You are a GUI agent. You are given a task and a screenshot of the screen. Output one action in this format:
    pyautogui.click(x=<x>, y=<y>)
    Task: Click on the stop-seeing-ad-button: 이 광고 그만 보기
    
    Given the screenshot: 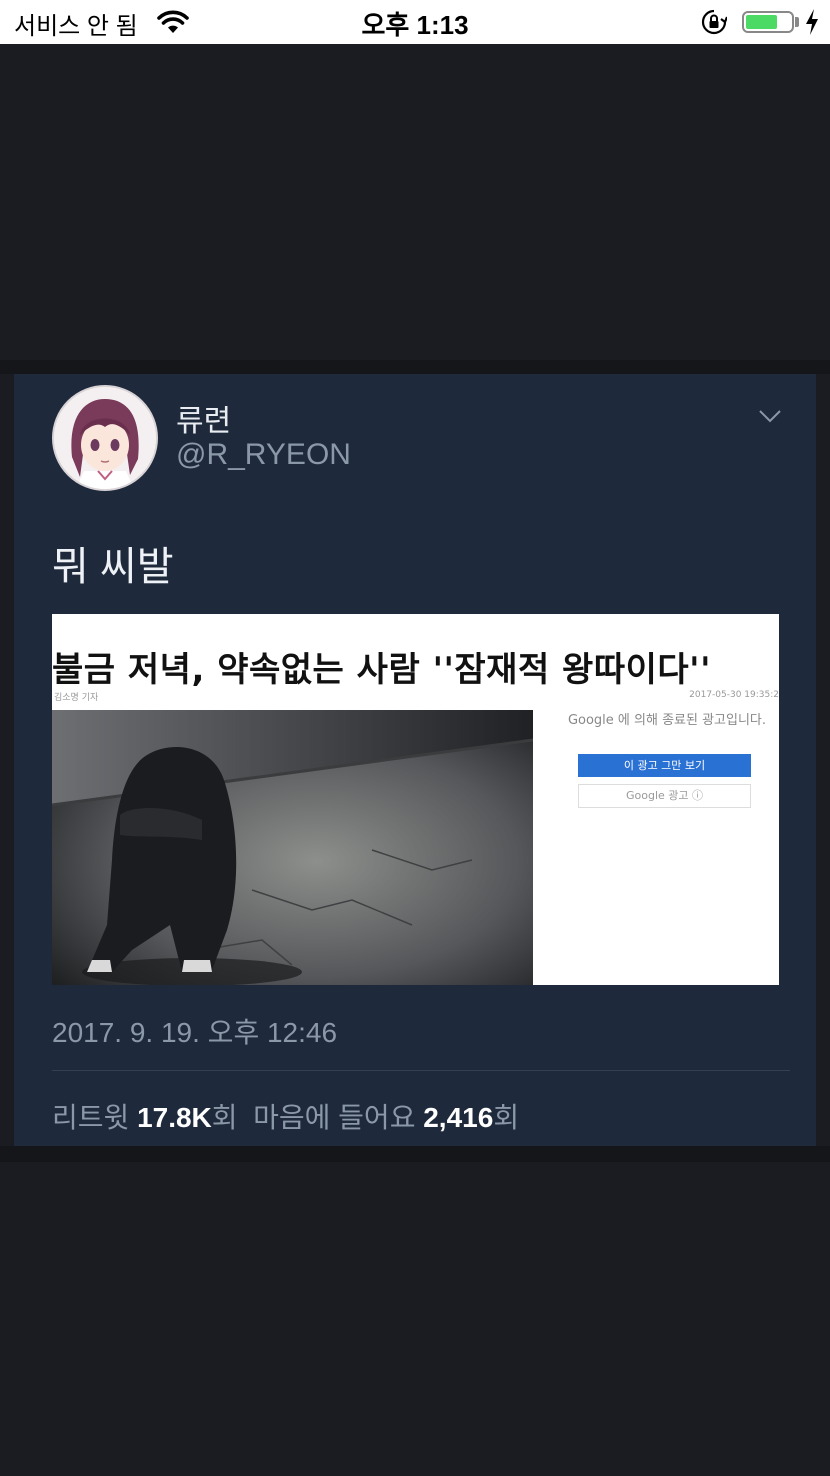 What is the action you would take?
    pyautogui.click(x=664, y=765)
    